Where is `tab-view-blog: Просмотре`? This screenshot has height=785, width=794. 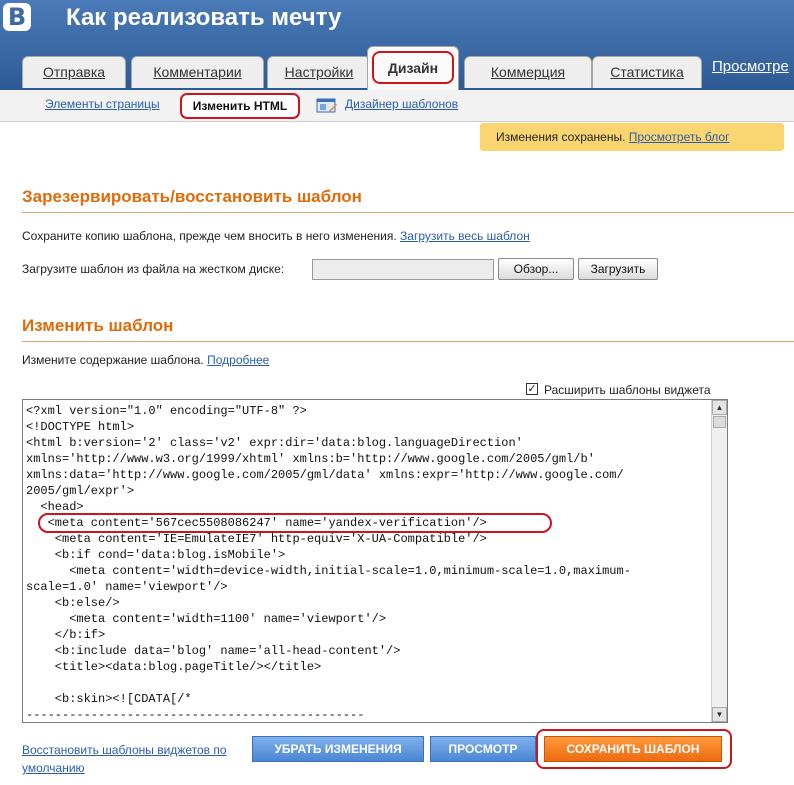 tab-view-blog: Просмотре is located at coordinates (750, 66).